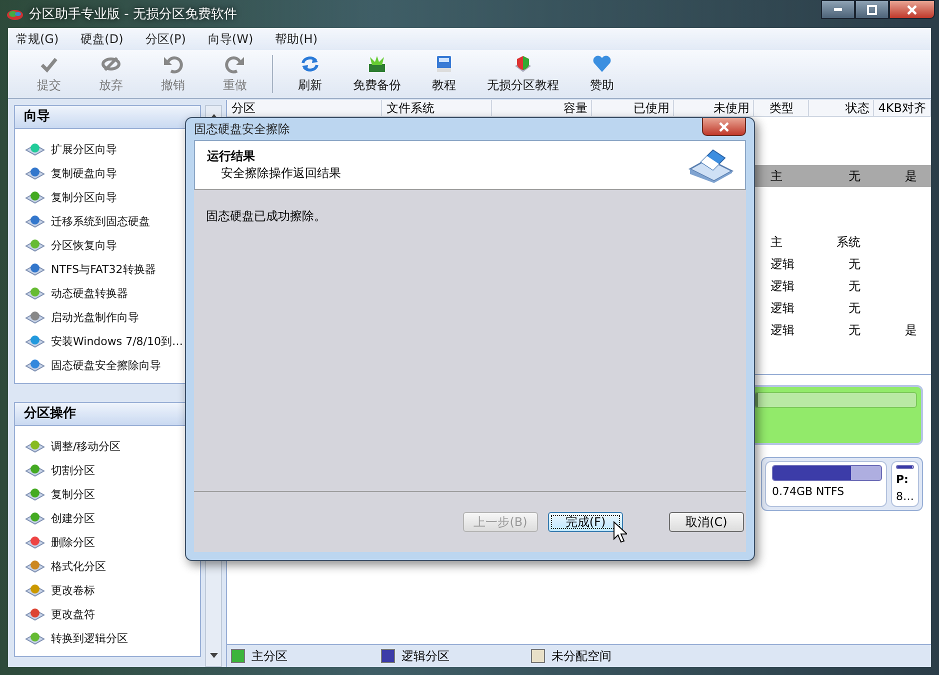 The image size is (939, 675). I want to click on menu-item: 帮助(H), so click(300, 39).